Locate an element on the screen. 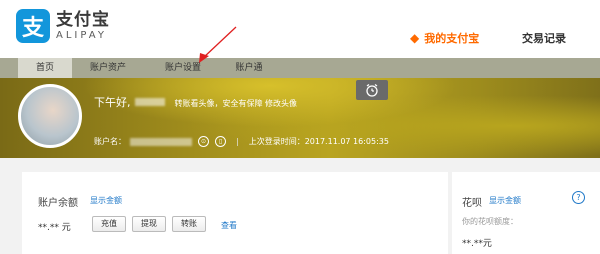  red-arrow-annotation is located at coordinates (218, 44).